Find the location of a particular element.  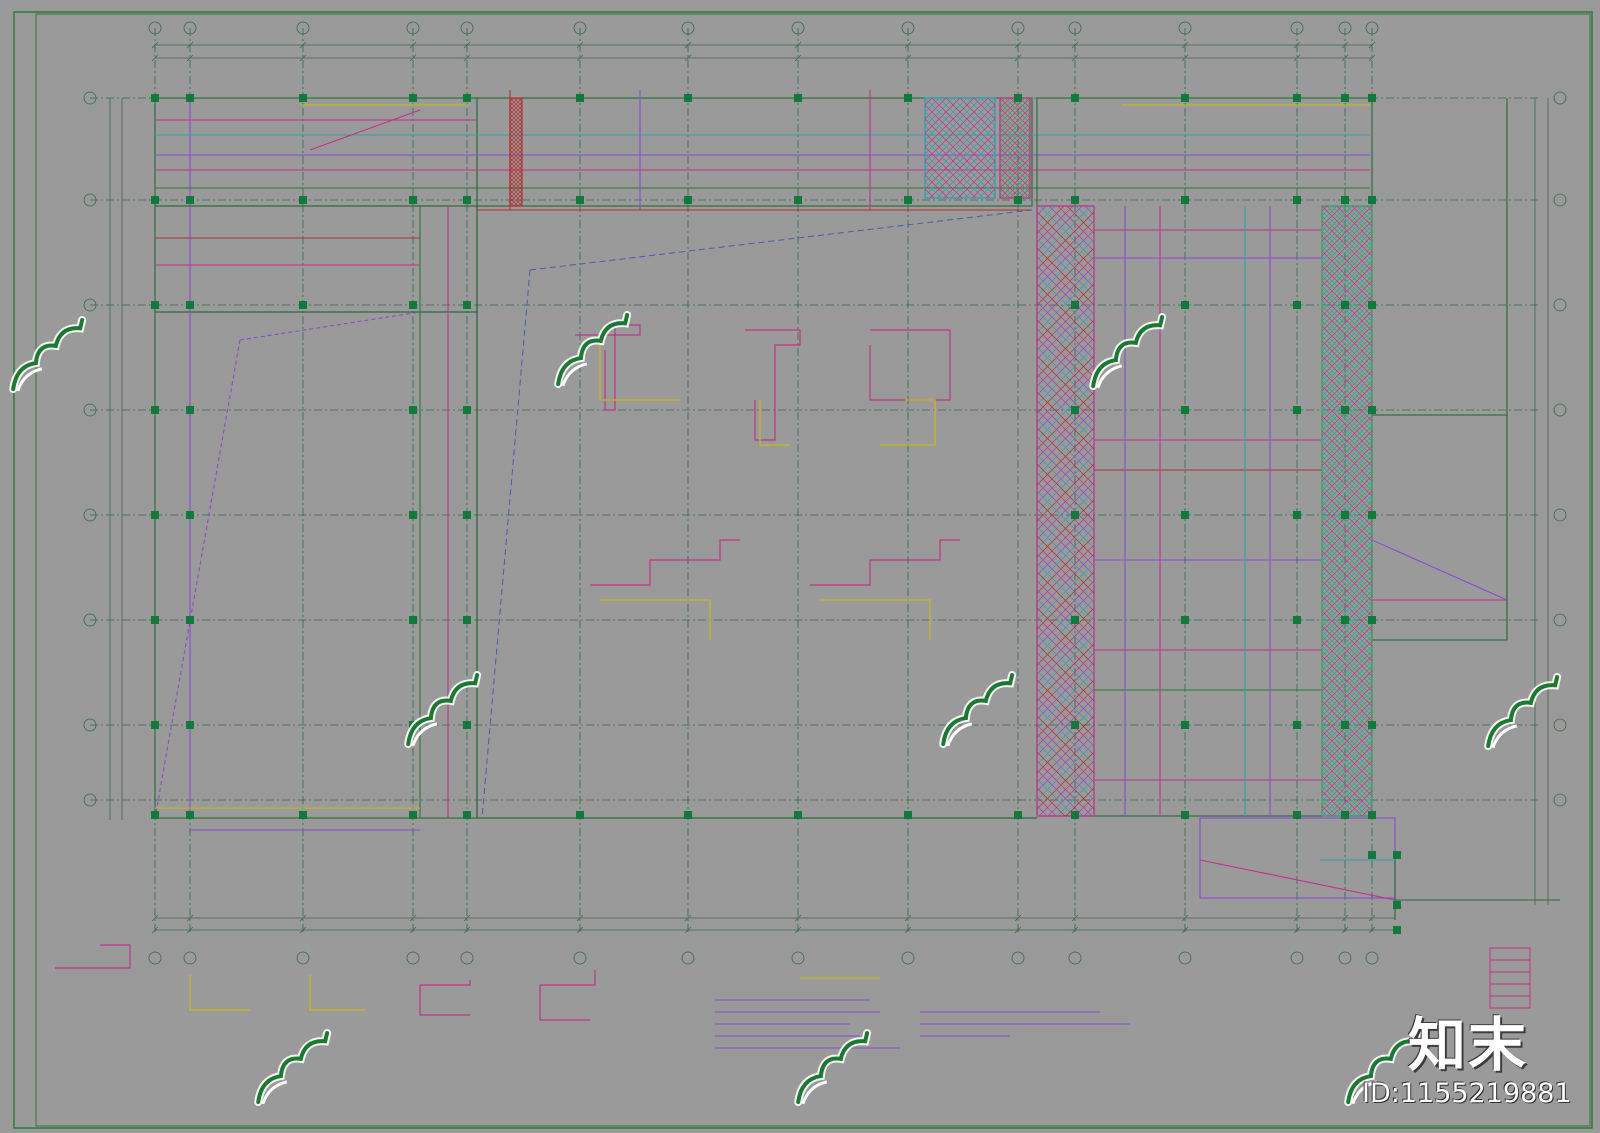

watermark-brand: 知末 is located at coordinates (1468, 1045).